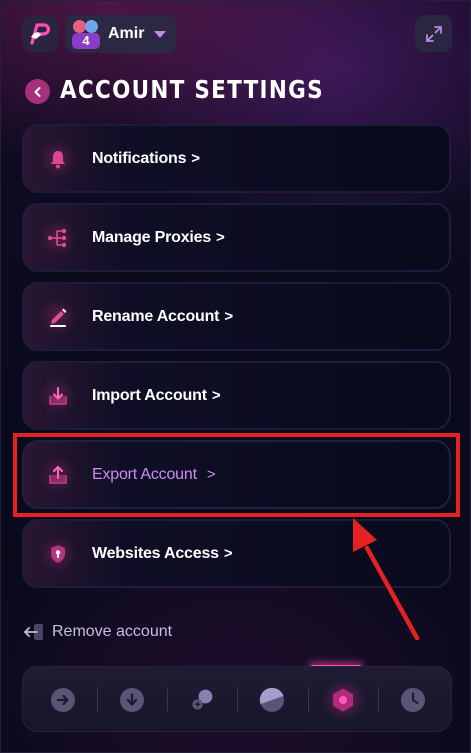  Describe the element at coordinates (236, 553) in the screenshot. I see `menu-item-websites-access: Websites Access >` at that location.